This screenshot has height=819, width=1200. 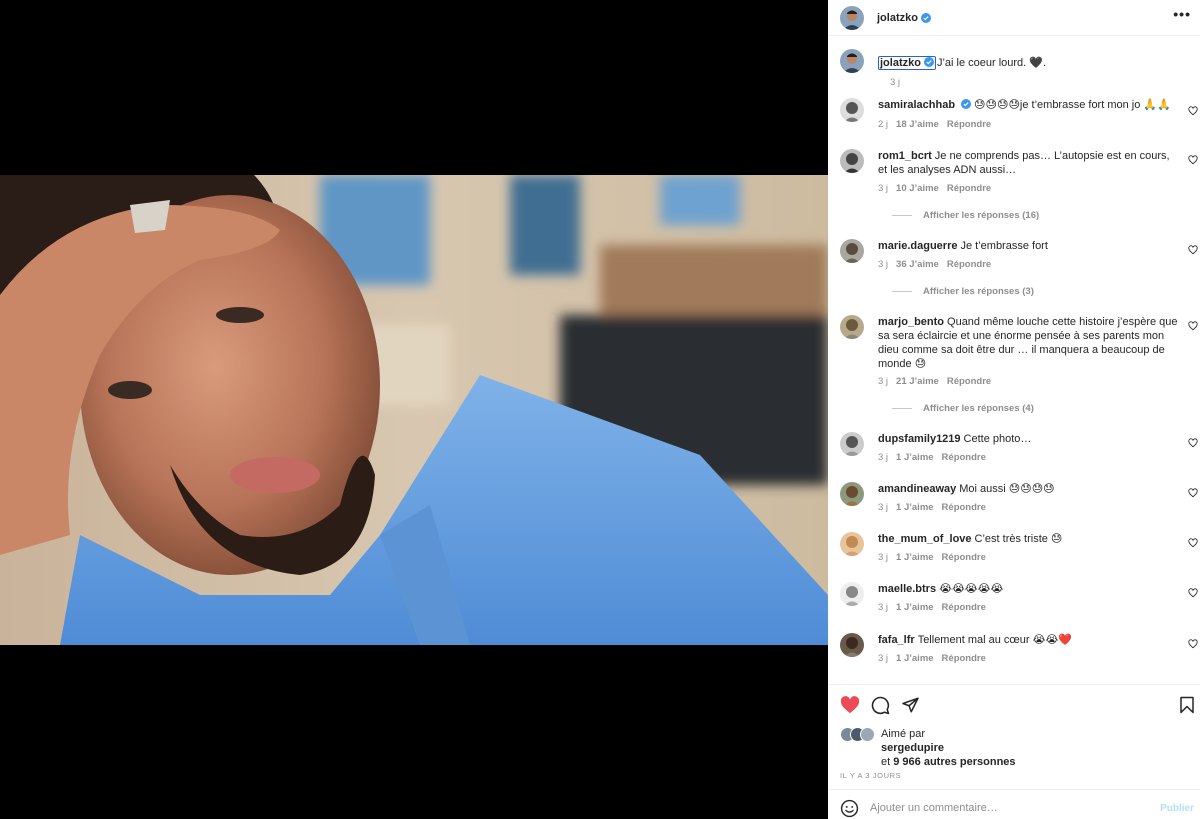 What do you see at coordinates (966, 489) in the screenshot?
I see `comment-text: amandineaway Moi aussi 😓😓😓😓` at bounding box center [966, 489].